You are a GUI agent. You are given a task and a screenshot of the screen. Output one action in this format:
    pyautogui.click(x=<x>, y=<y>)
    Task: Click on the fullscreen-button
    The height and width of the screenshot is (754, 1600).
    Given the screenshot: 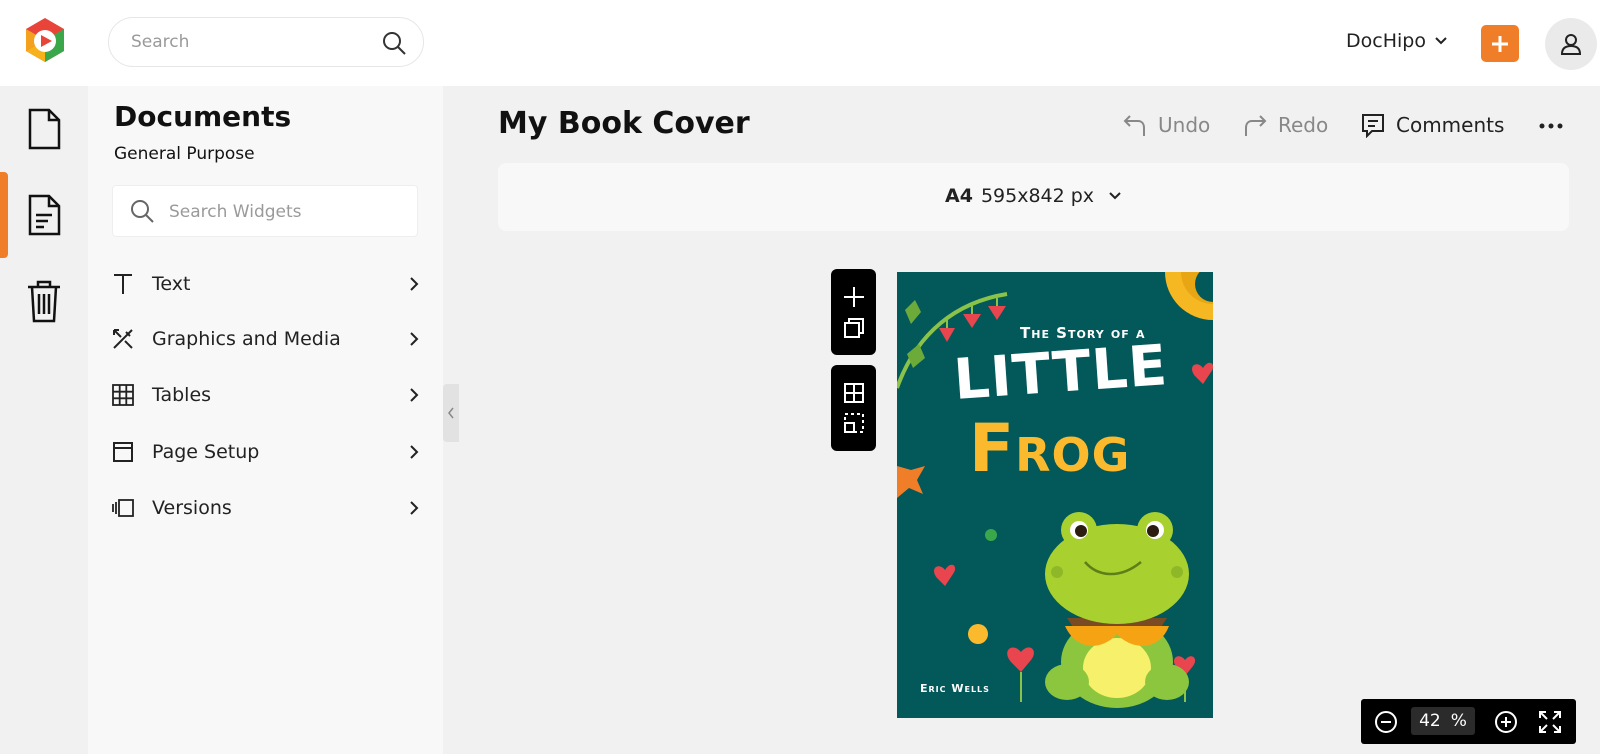 What is the action you would take?
    pyautogui.click(x=1550, y=722)
    